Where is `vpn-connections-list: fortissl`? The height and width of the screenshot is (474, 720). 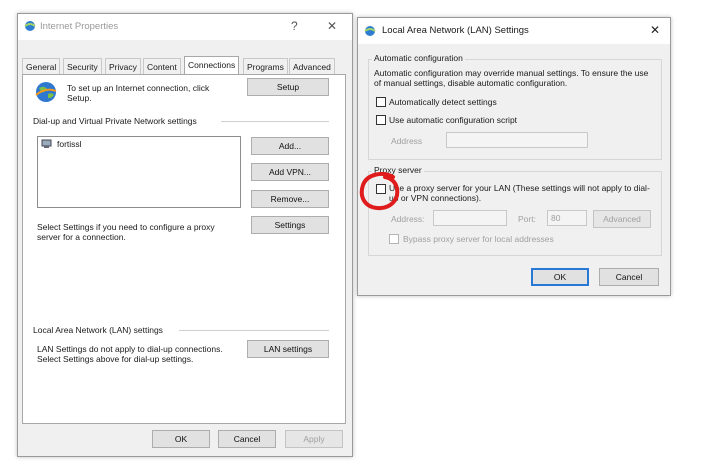
vpn-connections-list: fortissl is located at coordinates (139, 172).